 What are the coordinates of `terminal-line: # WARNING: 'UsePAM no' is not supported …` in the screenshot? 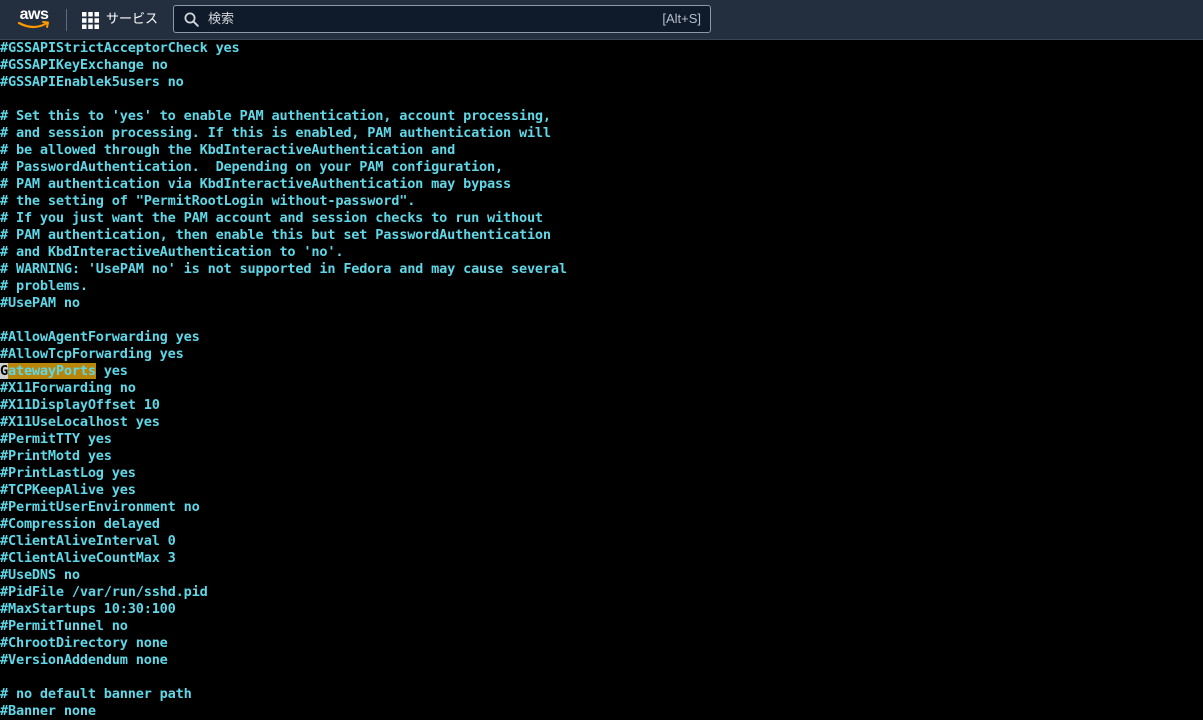 It's located at (283, 269).